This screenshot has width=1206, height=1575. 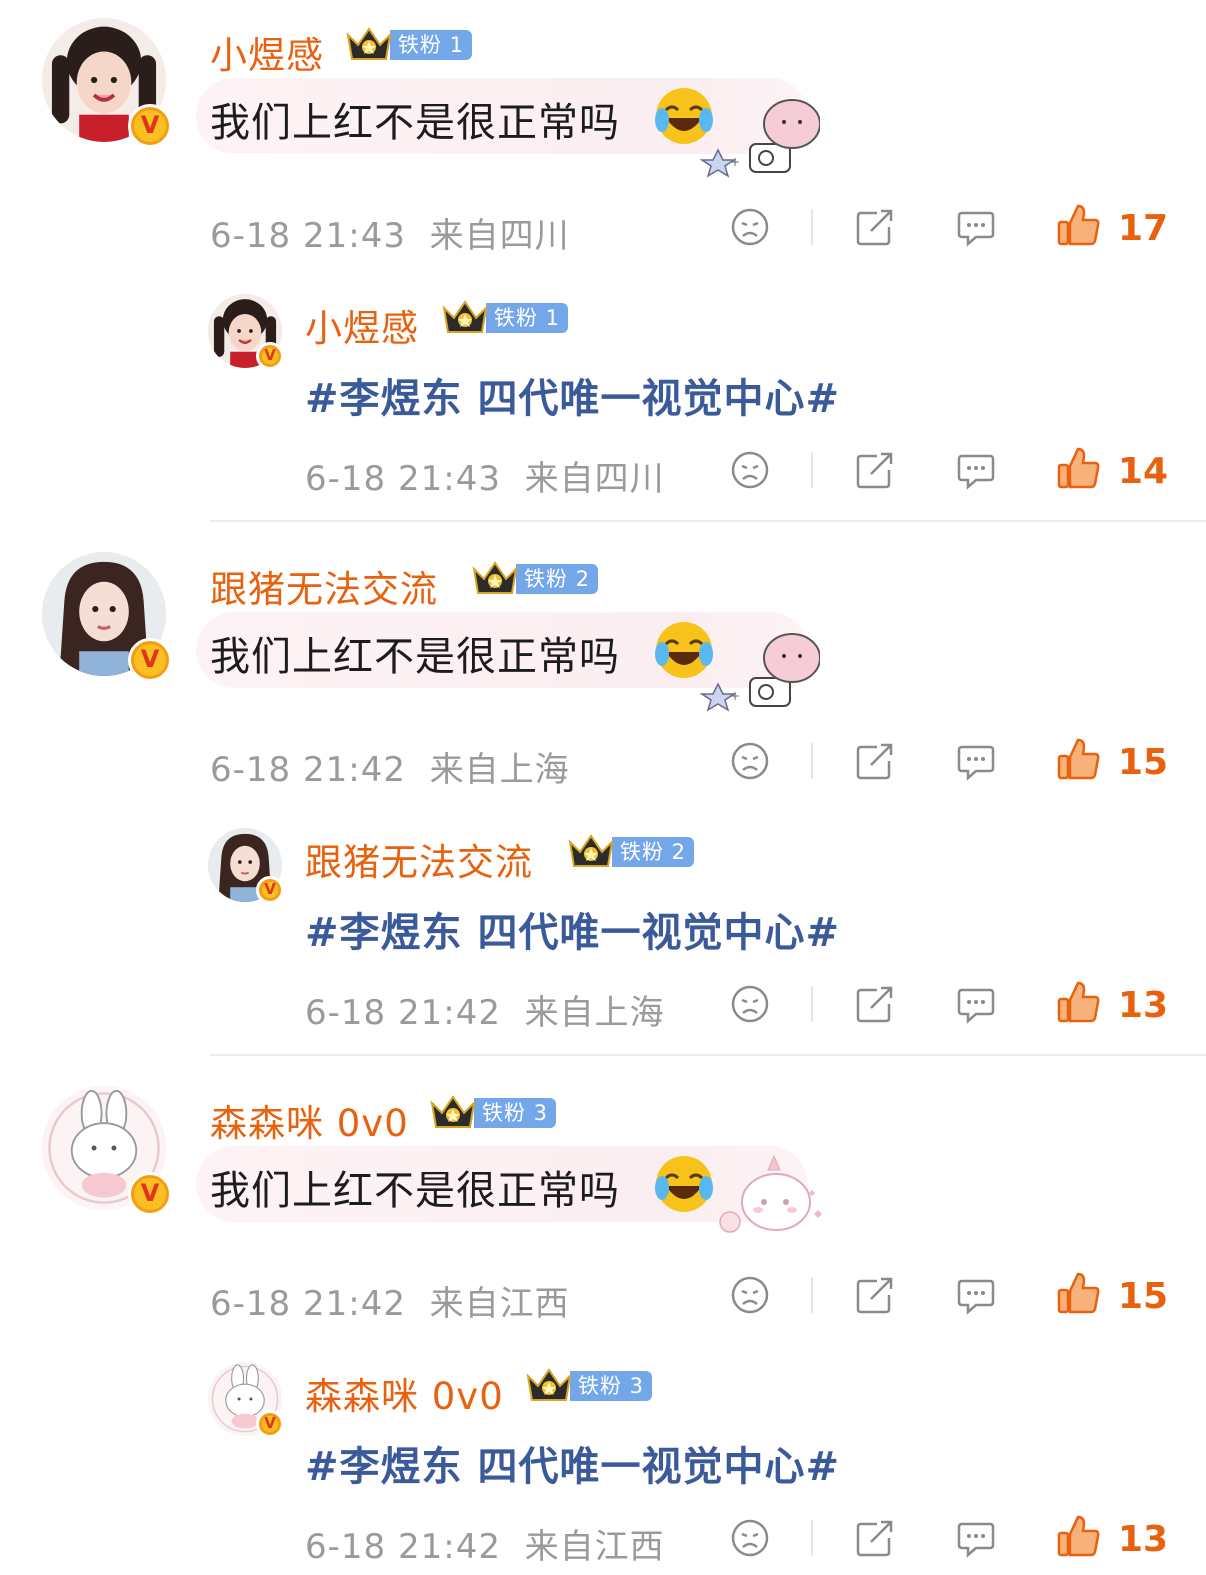 I want to click on sticker-icon, so click(x=770, y=1193).